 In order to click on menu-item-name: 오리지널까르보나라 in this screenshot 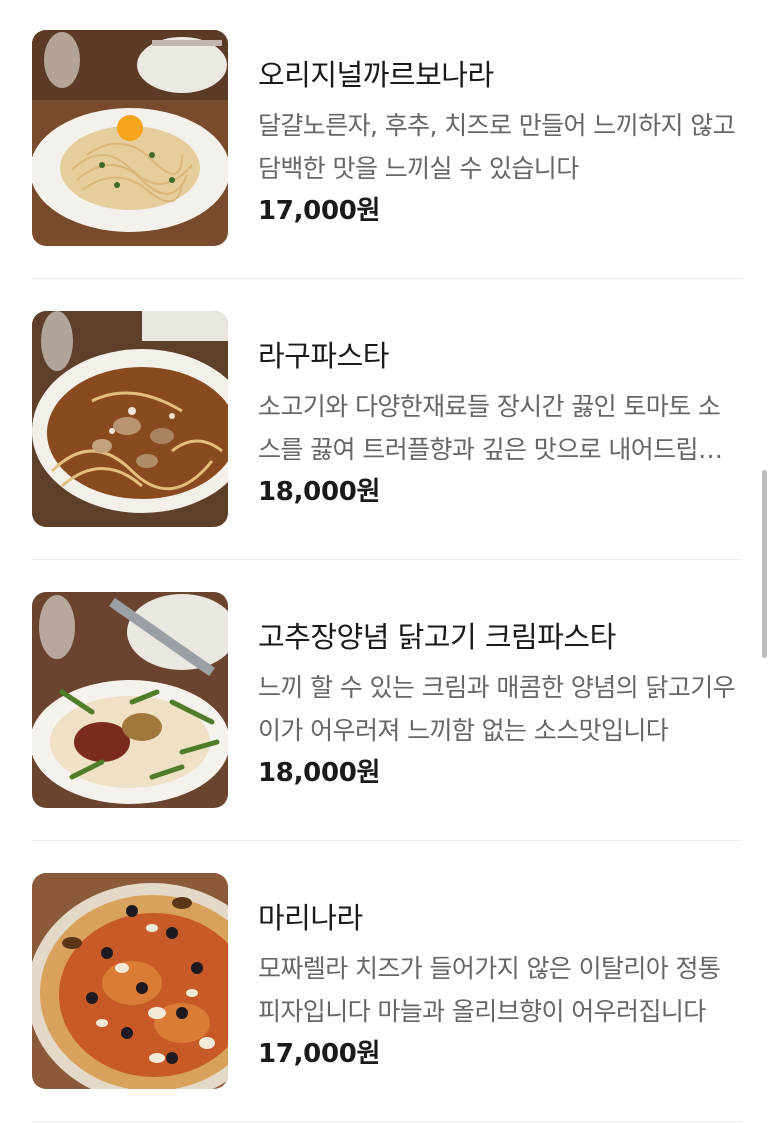, I will do `click(376, 75)`.